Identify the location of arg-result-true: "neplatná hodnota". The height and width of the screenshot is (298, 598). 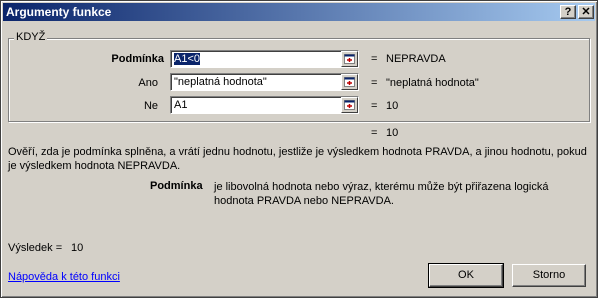
(432, 83).